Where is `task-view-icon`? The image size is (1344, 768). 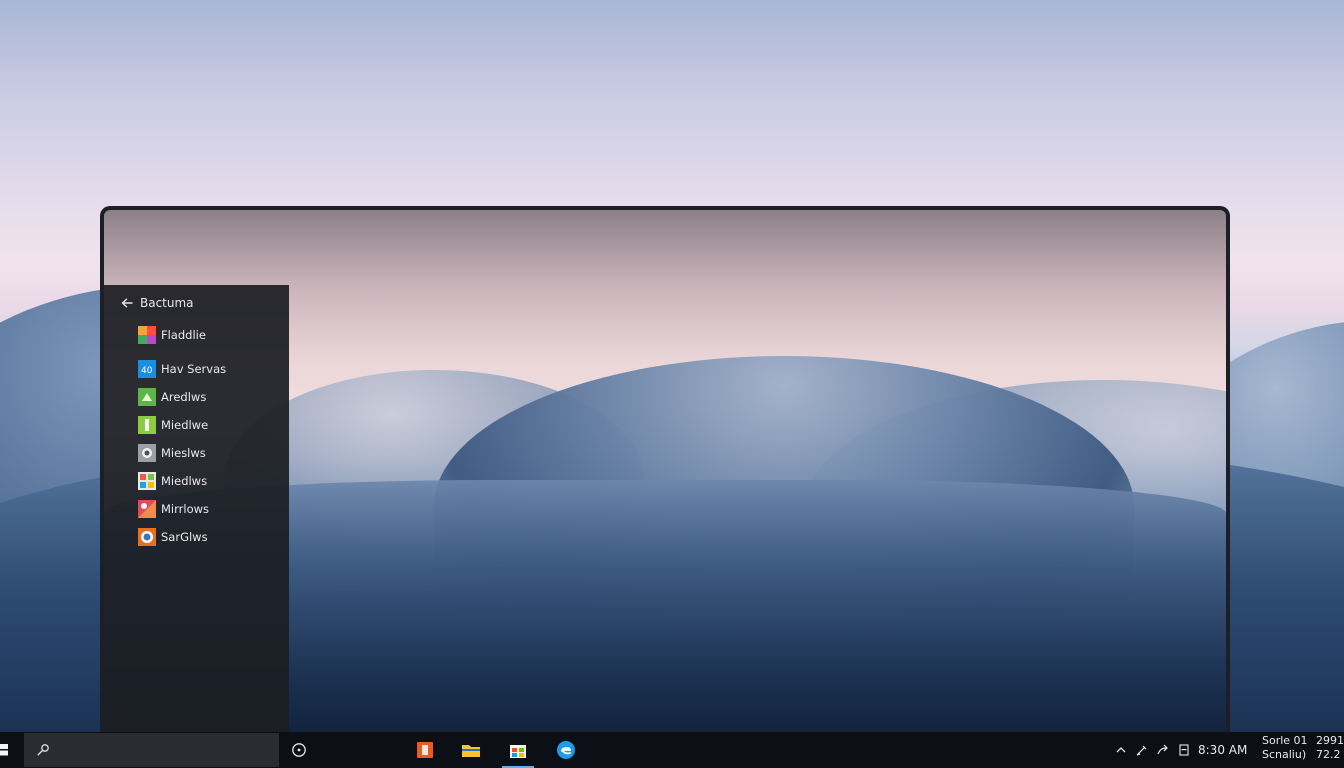 task-view-icon is located at coordinates (299, 750).